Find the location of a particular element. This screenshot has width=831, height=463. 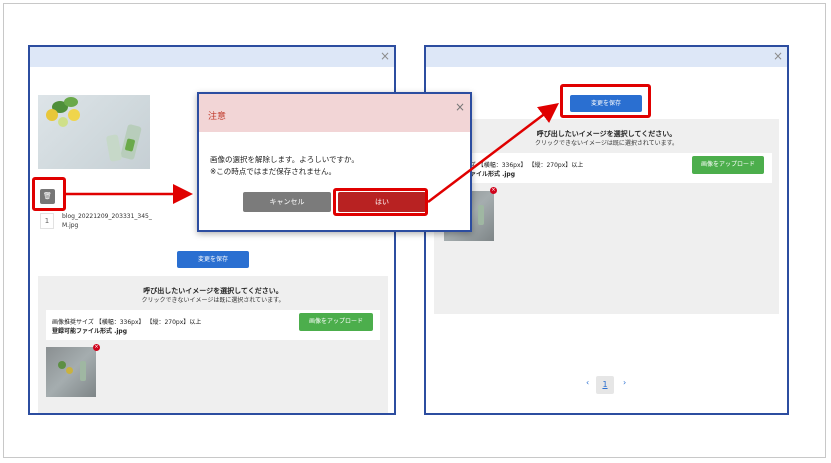

annotation-arrows is located at coordinates (312, 153).